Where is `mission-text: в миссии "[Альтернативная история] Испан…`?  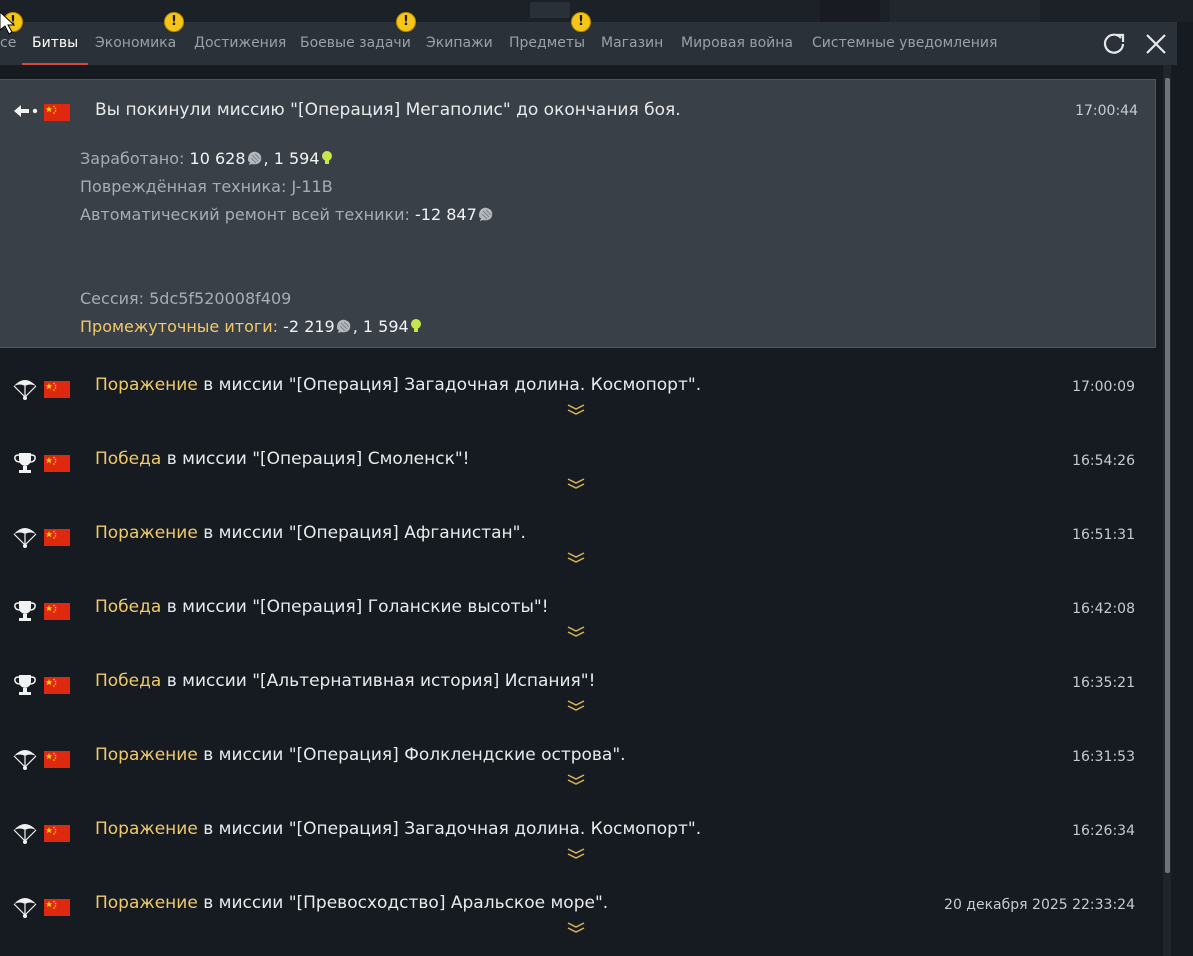 mission-text: в миссии "[Альтернативная история] Испан… is located at coordinates (378, 681).